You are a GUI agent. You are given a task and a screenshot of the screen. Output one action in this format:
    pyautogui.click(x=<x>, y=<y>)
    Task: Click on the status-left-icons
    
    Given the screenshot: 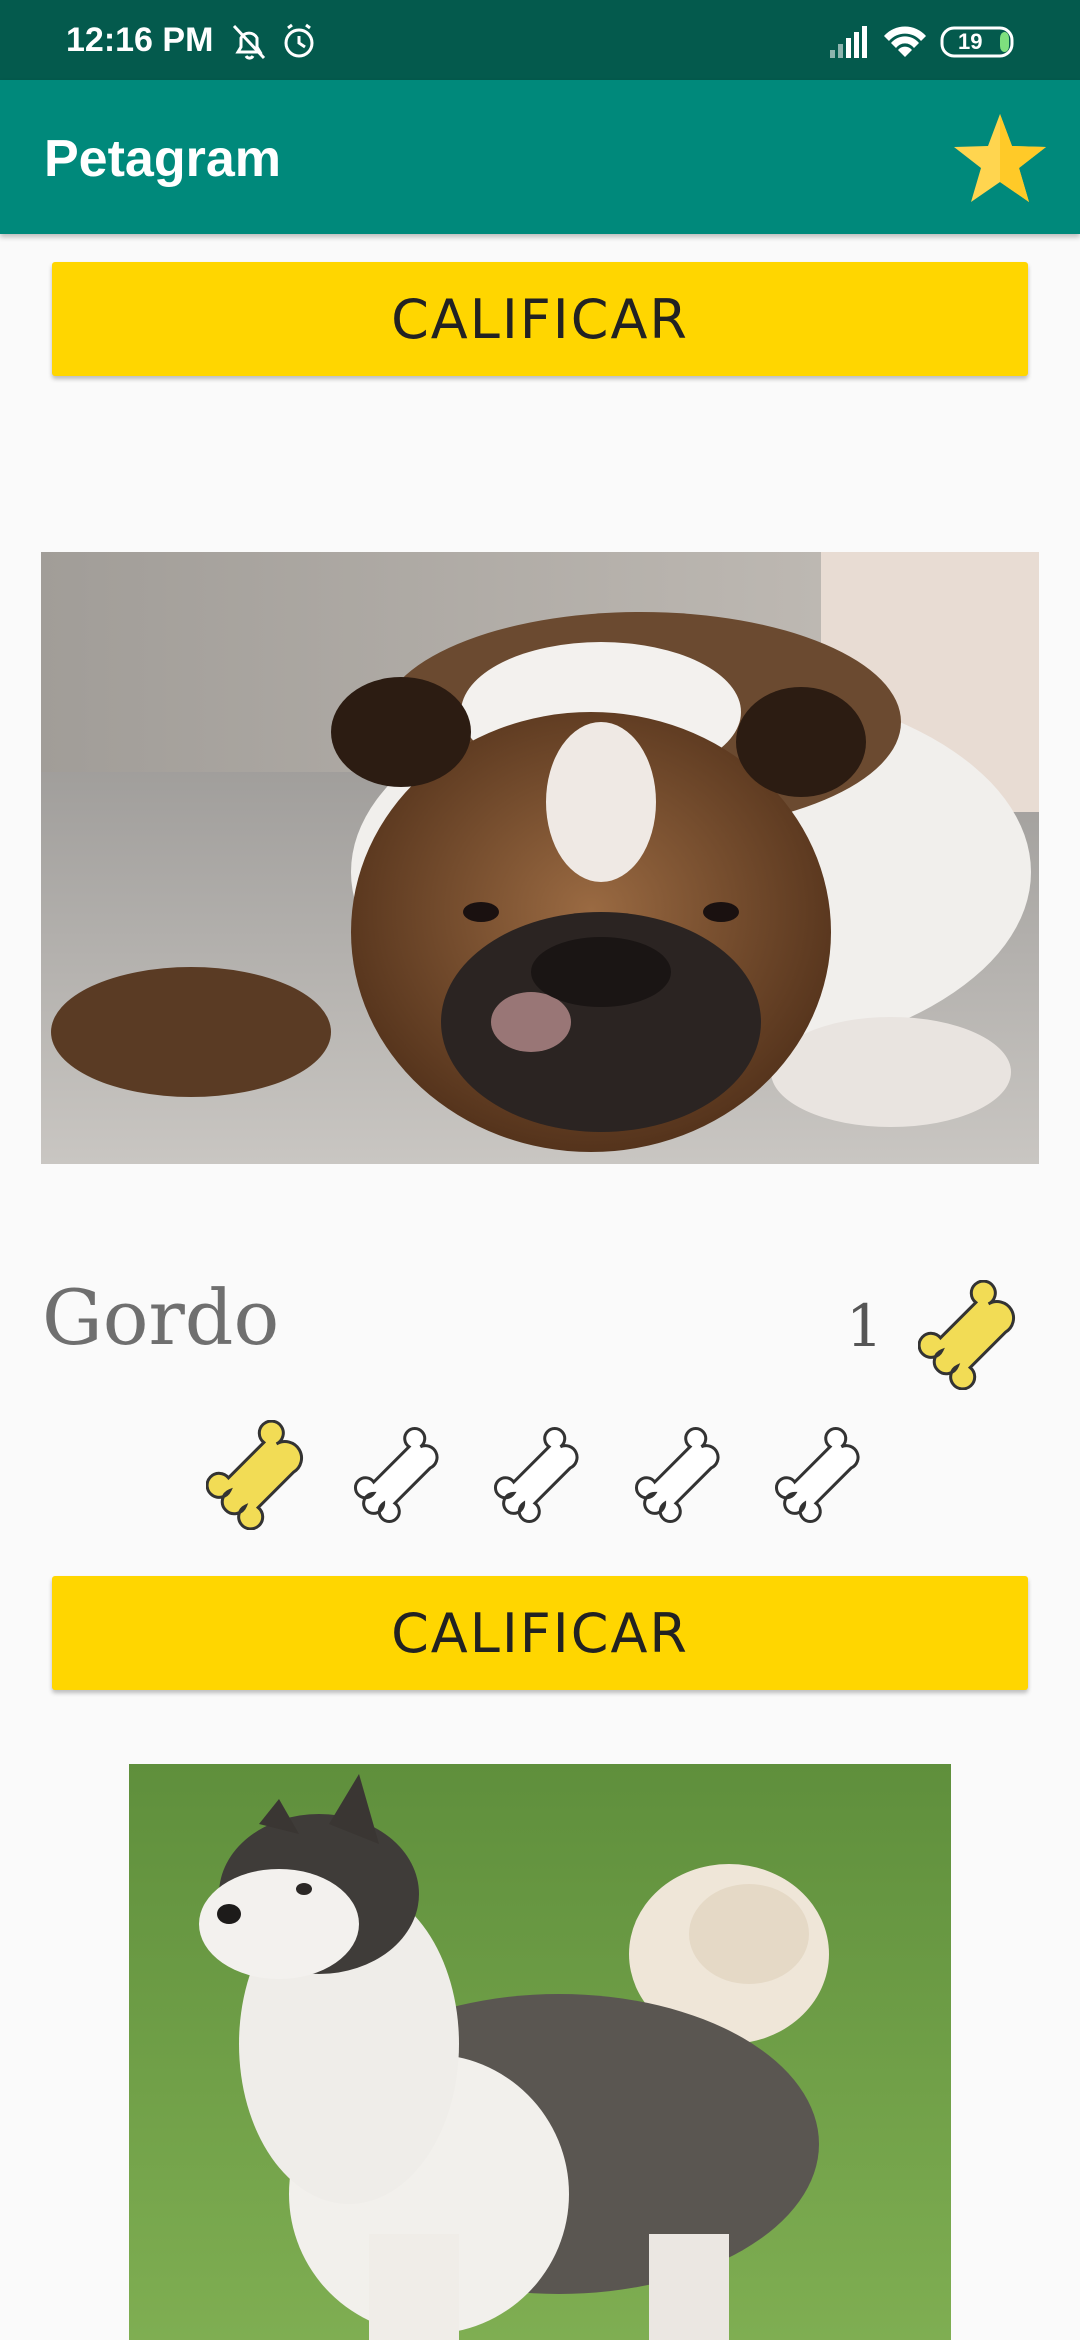 What is the action you would take?
    pyautogui.click(x=283, y=44)
    